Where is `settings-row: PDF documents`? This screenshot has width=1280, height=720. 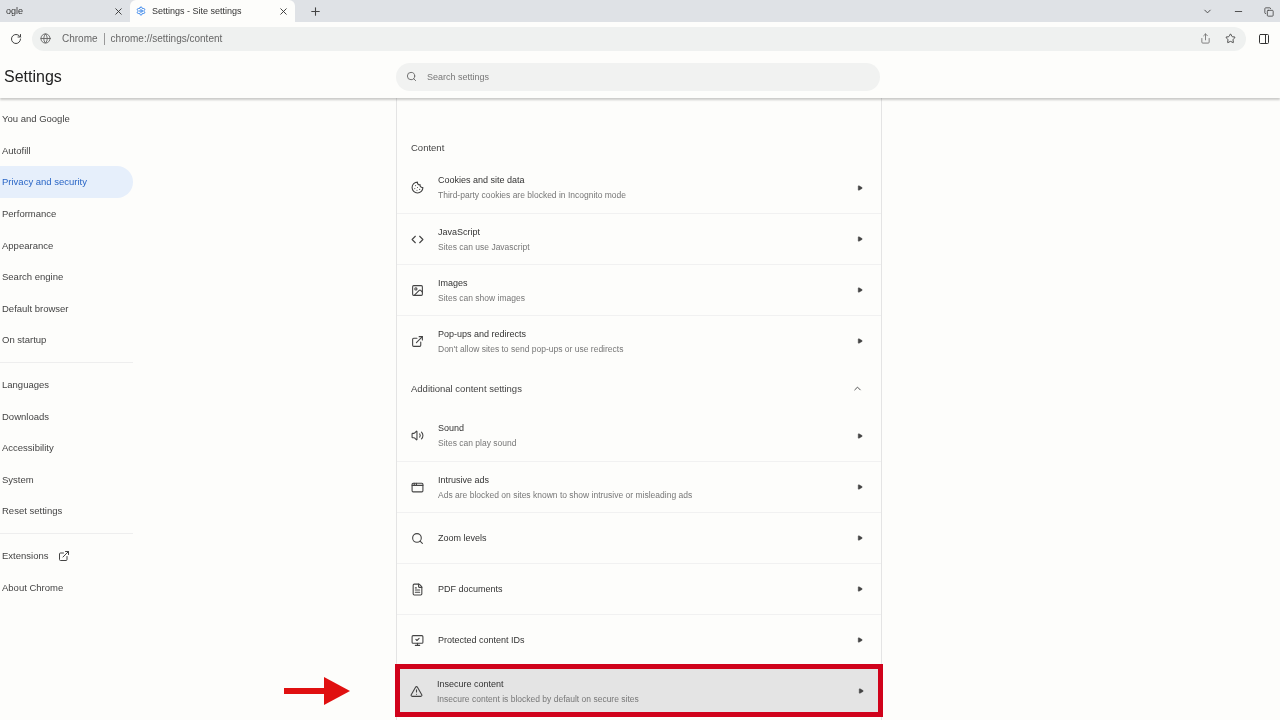 settings-row: PDF documents is located at coordinates (639, 588).